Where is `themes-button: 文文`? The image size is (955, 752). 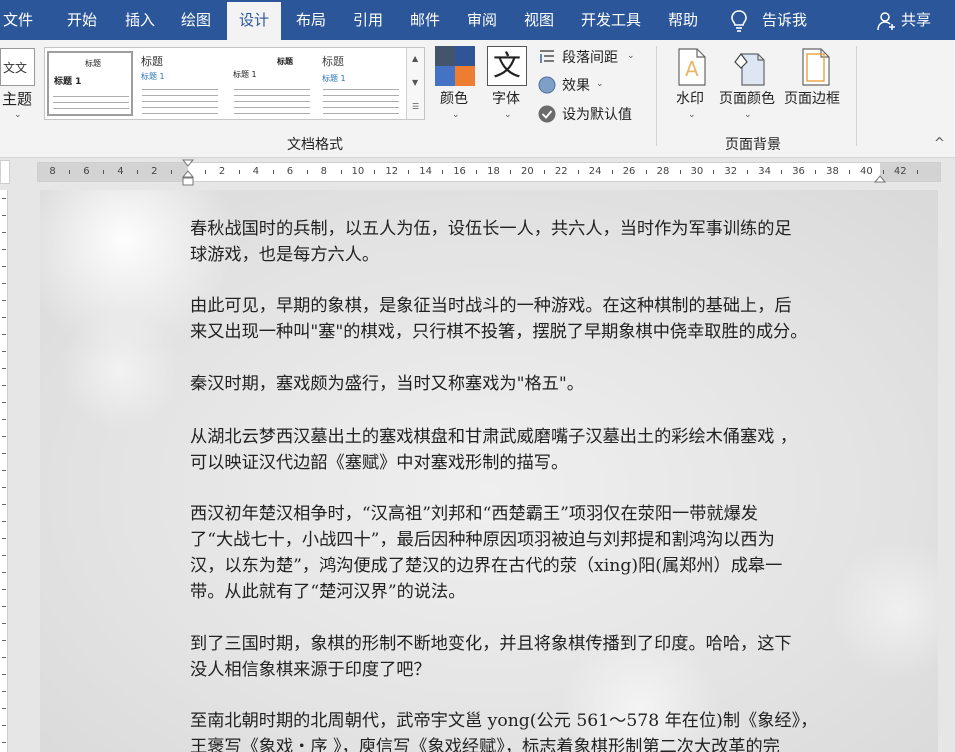 themes-button: 文文 is located at coordinates (17, 67).